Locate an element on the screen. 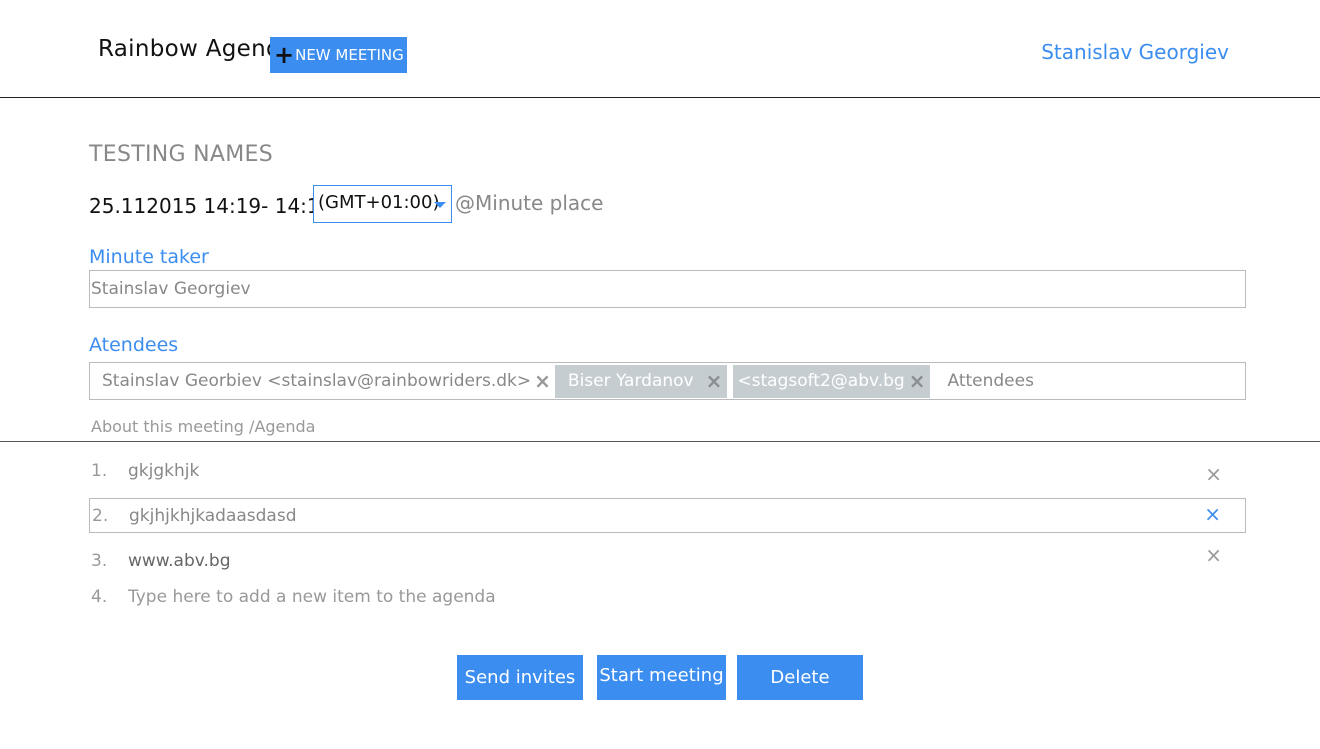  agenda-item-number: 1. is located at coordinates (99, 470).